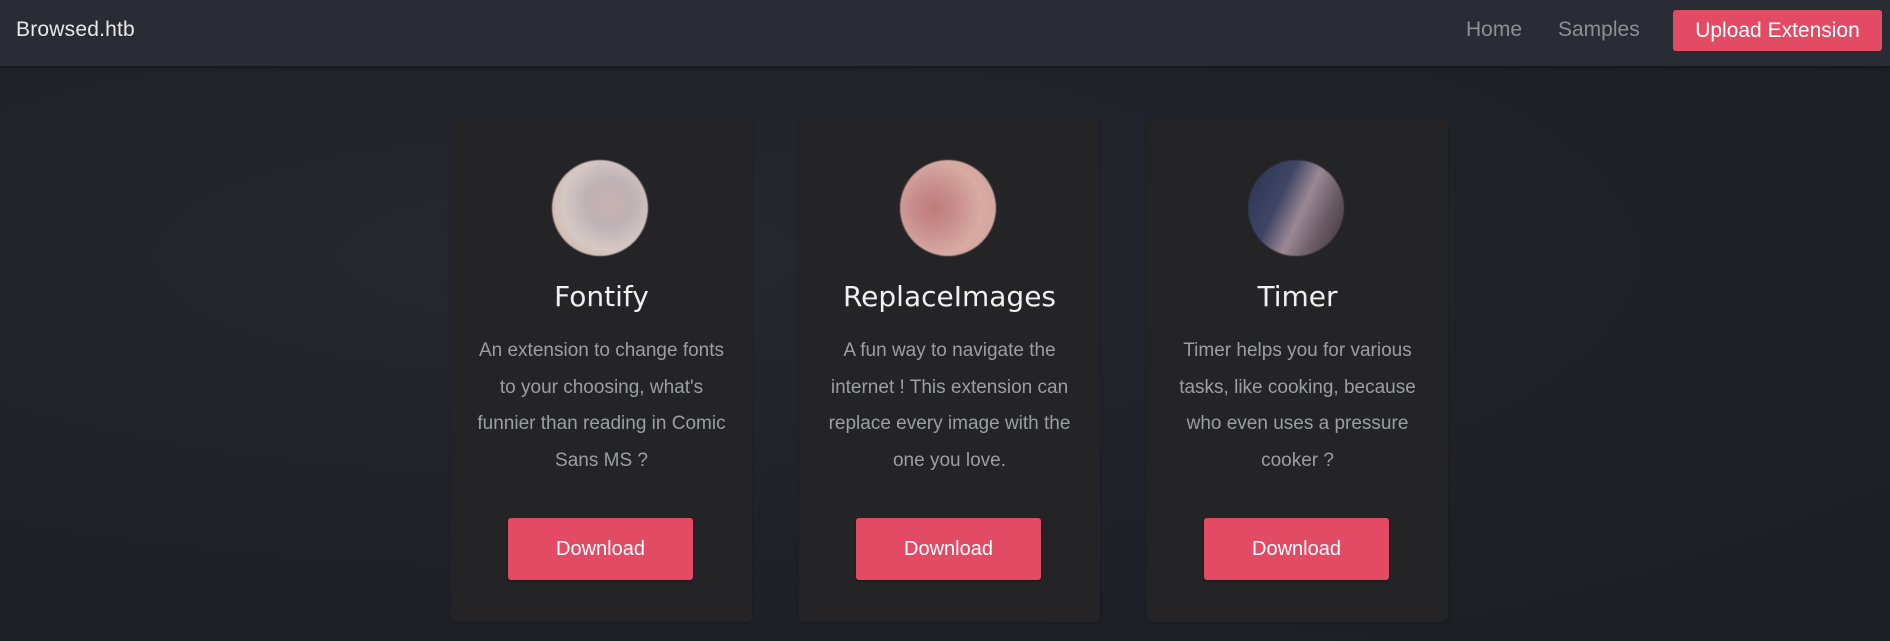 Image resolution: width=1890 pixels, height=641 pixels. Describe the element at coordinates (75, 30) in the screenshot. I see `brand-link: Browsed.htb` at that location.